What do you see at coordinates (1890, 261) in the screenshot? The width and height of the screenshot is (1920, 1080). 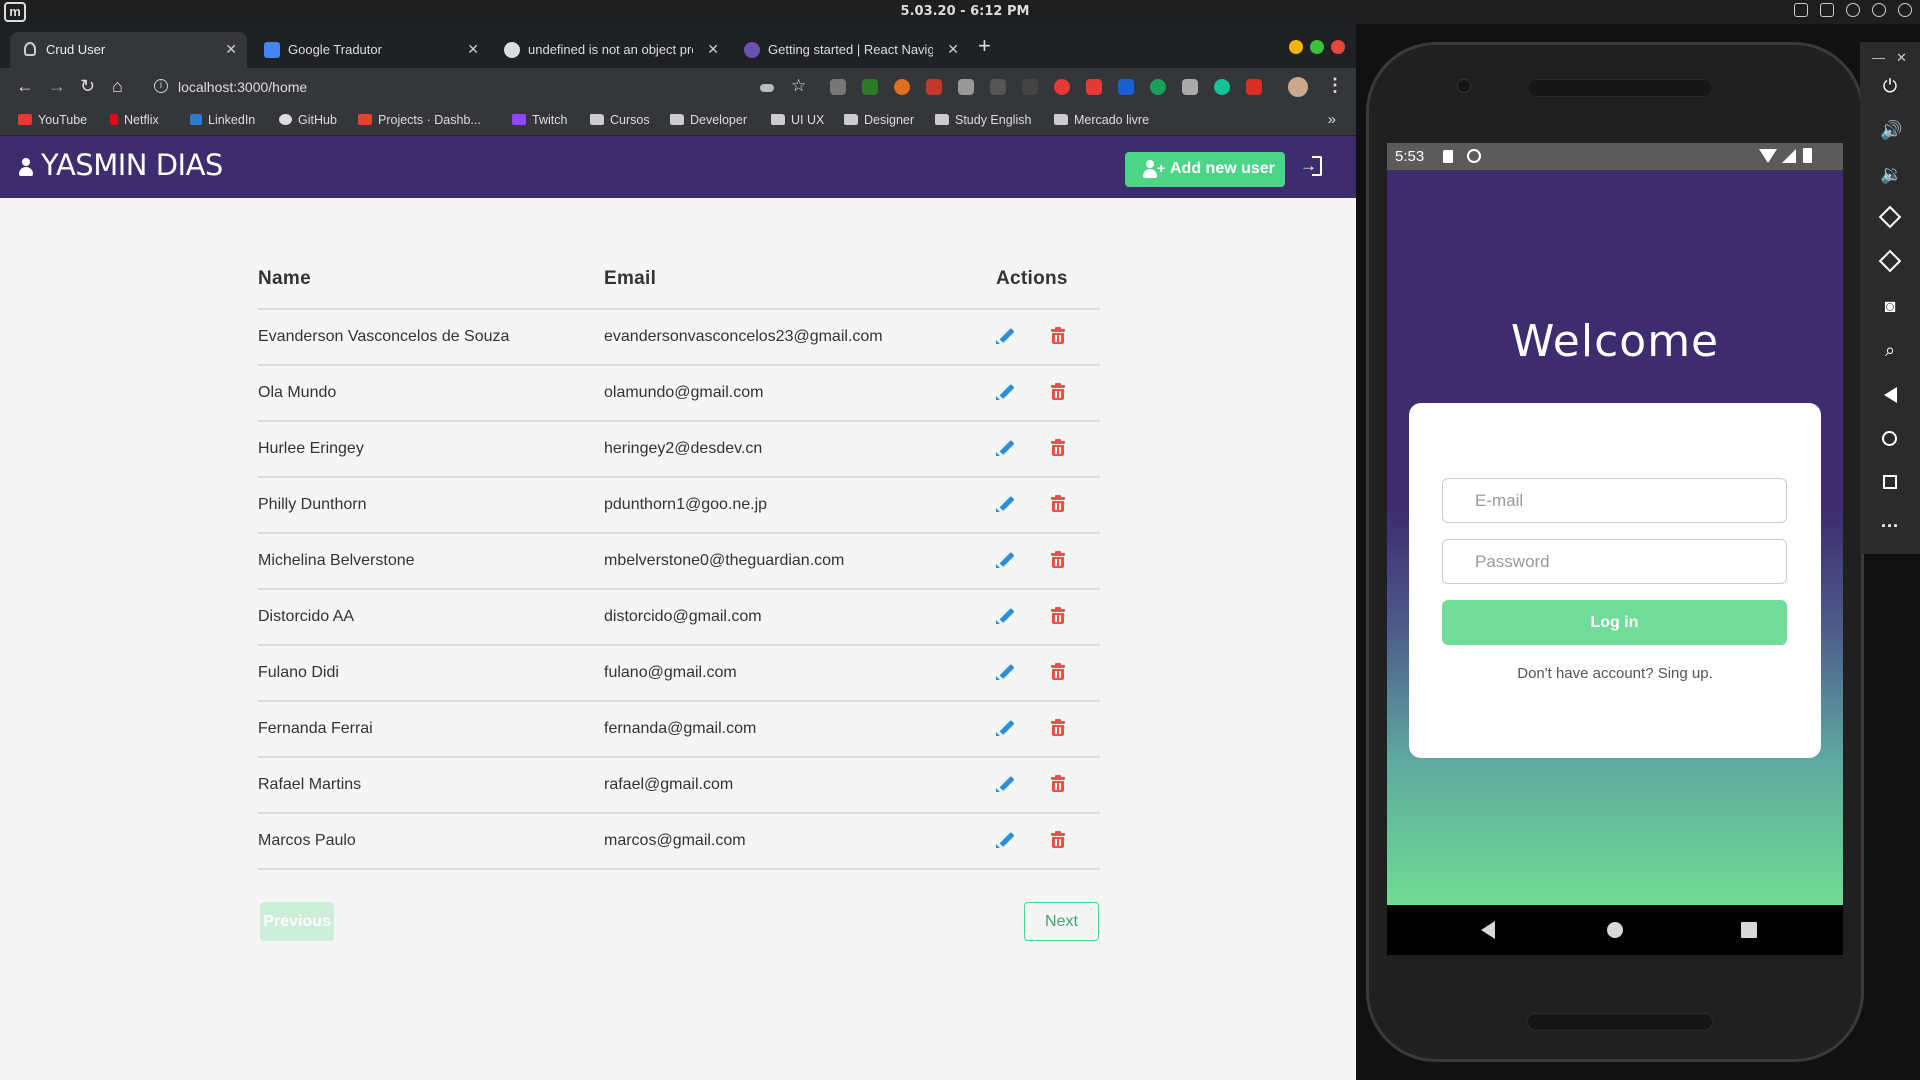 I see `rotate-right-icon` at bounding box center [1890, 261].